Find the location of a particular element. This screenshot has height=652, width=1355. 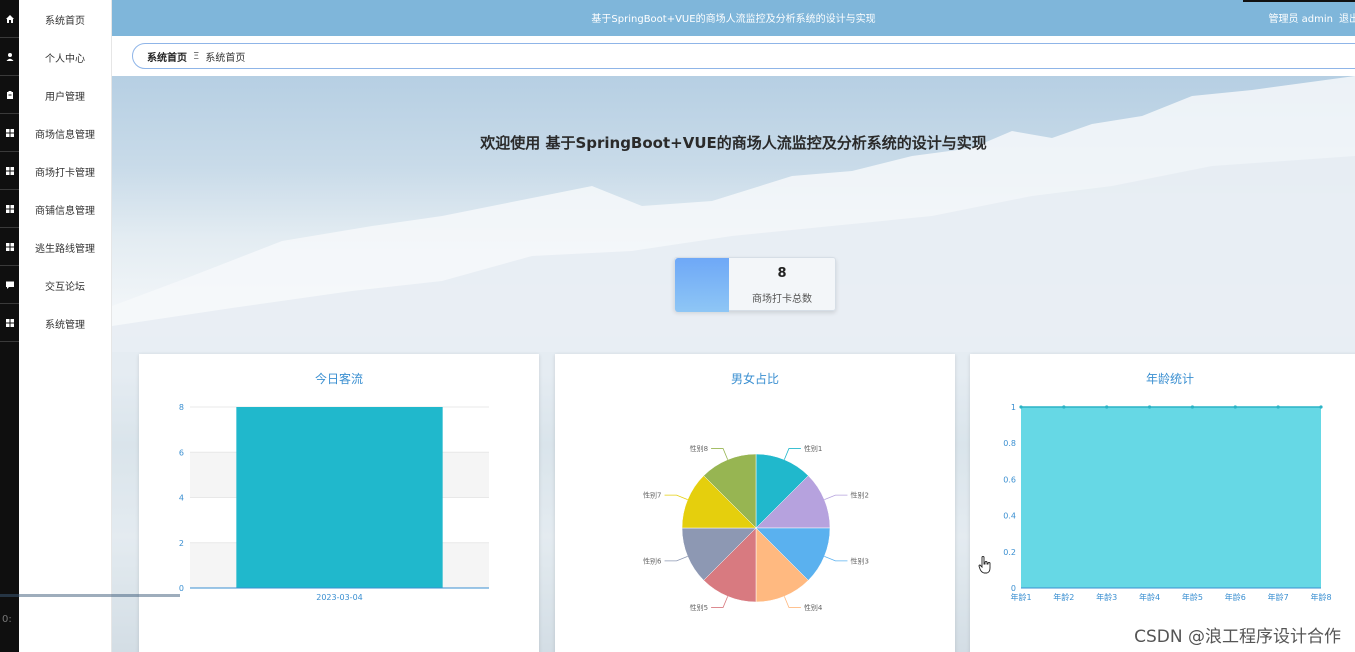

sidebar-item-users: 用户管理 is located at coordinates (65, 95).